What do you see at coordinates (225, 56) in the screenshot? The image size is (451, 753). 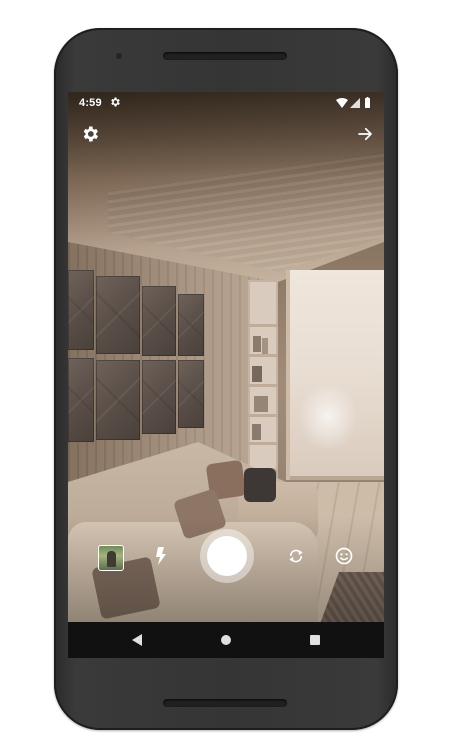 I see `earpiece-speaker` at bounding box center [225, 56].